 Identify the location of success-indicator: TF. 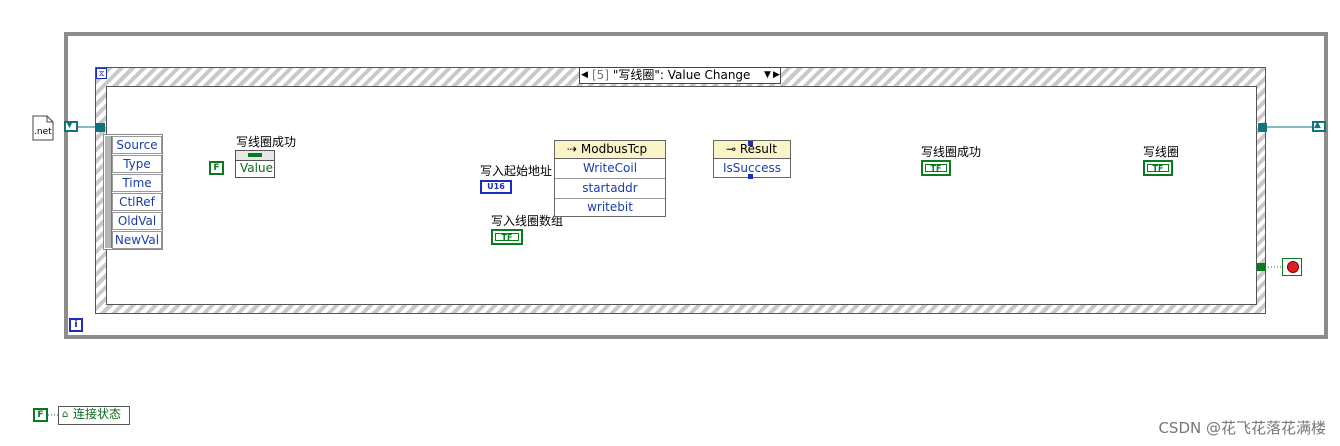
(936, 168).